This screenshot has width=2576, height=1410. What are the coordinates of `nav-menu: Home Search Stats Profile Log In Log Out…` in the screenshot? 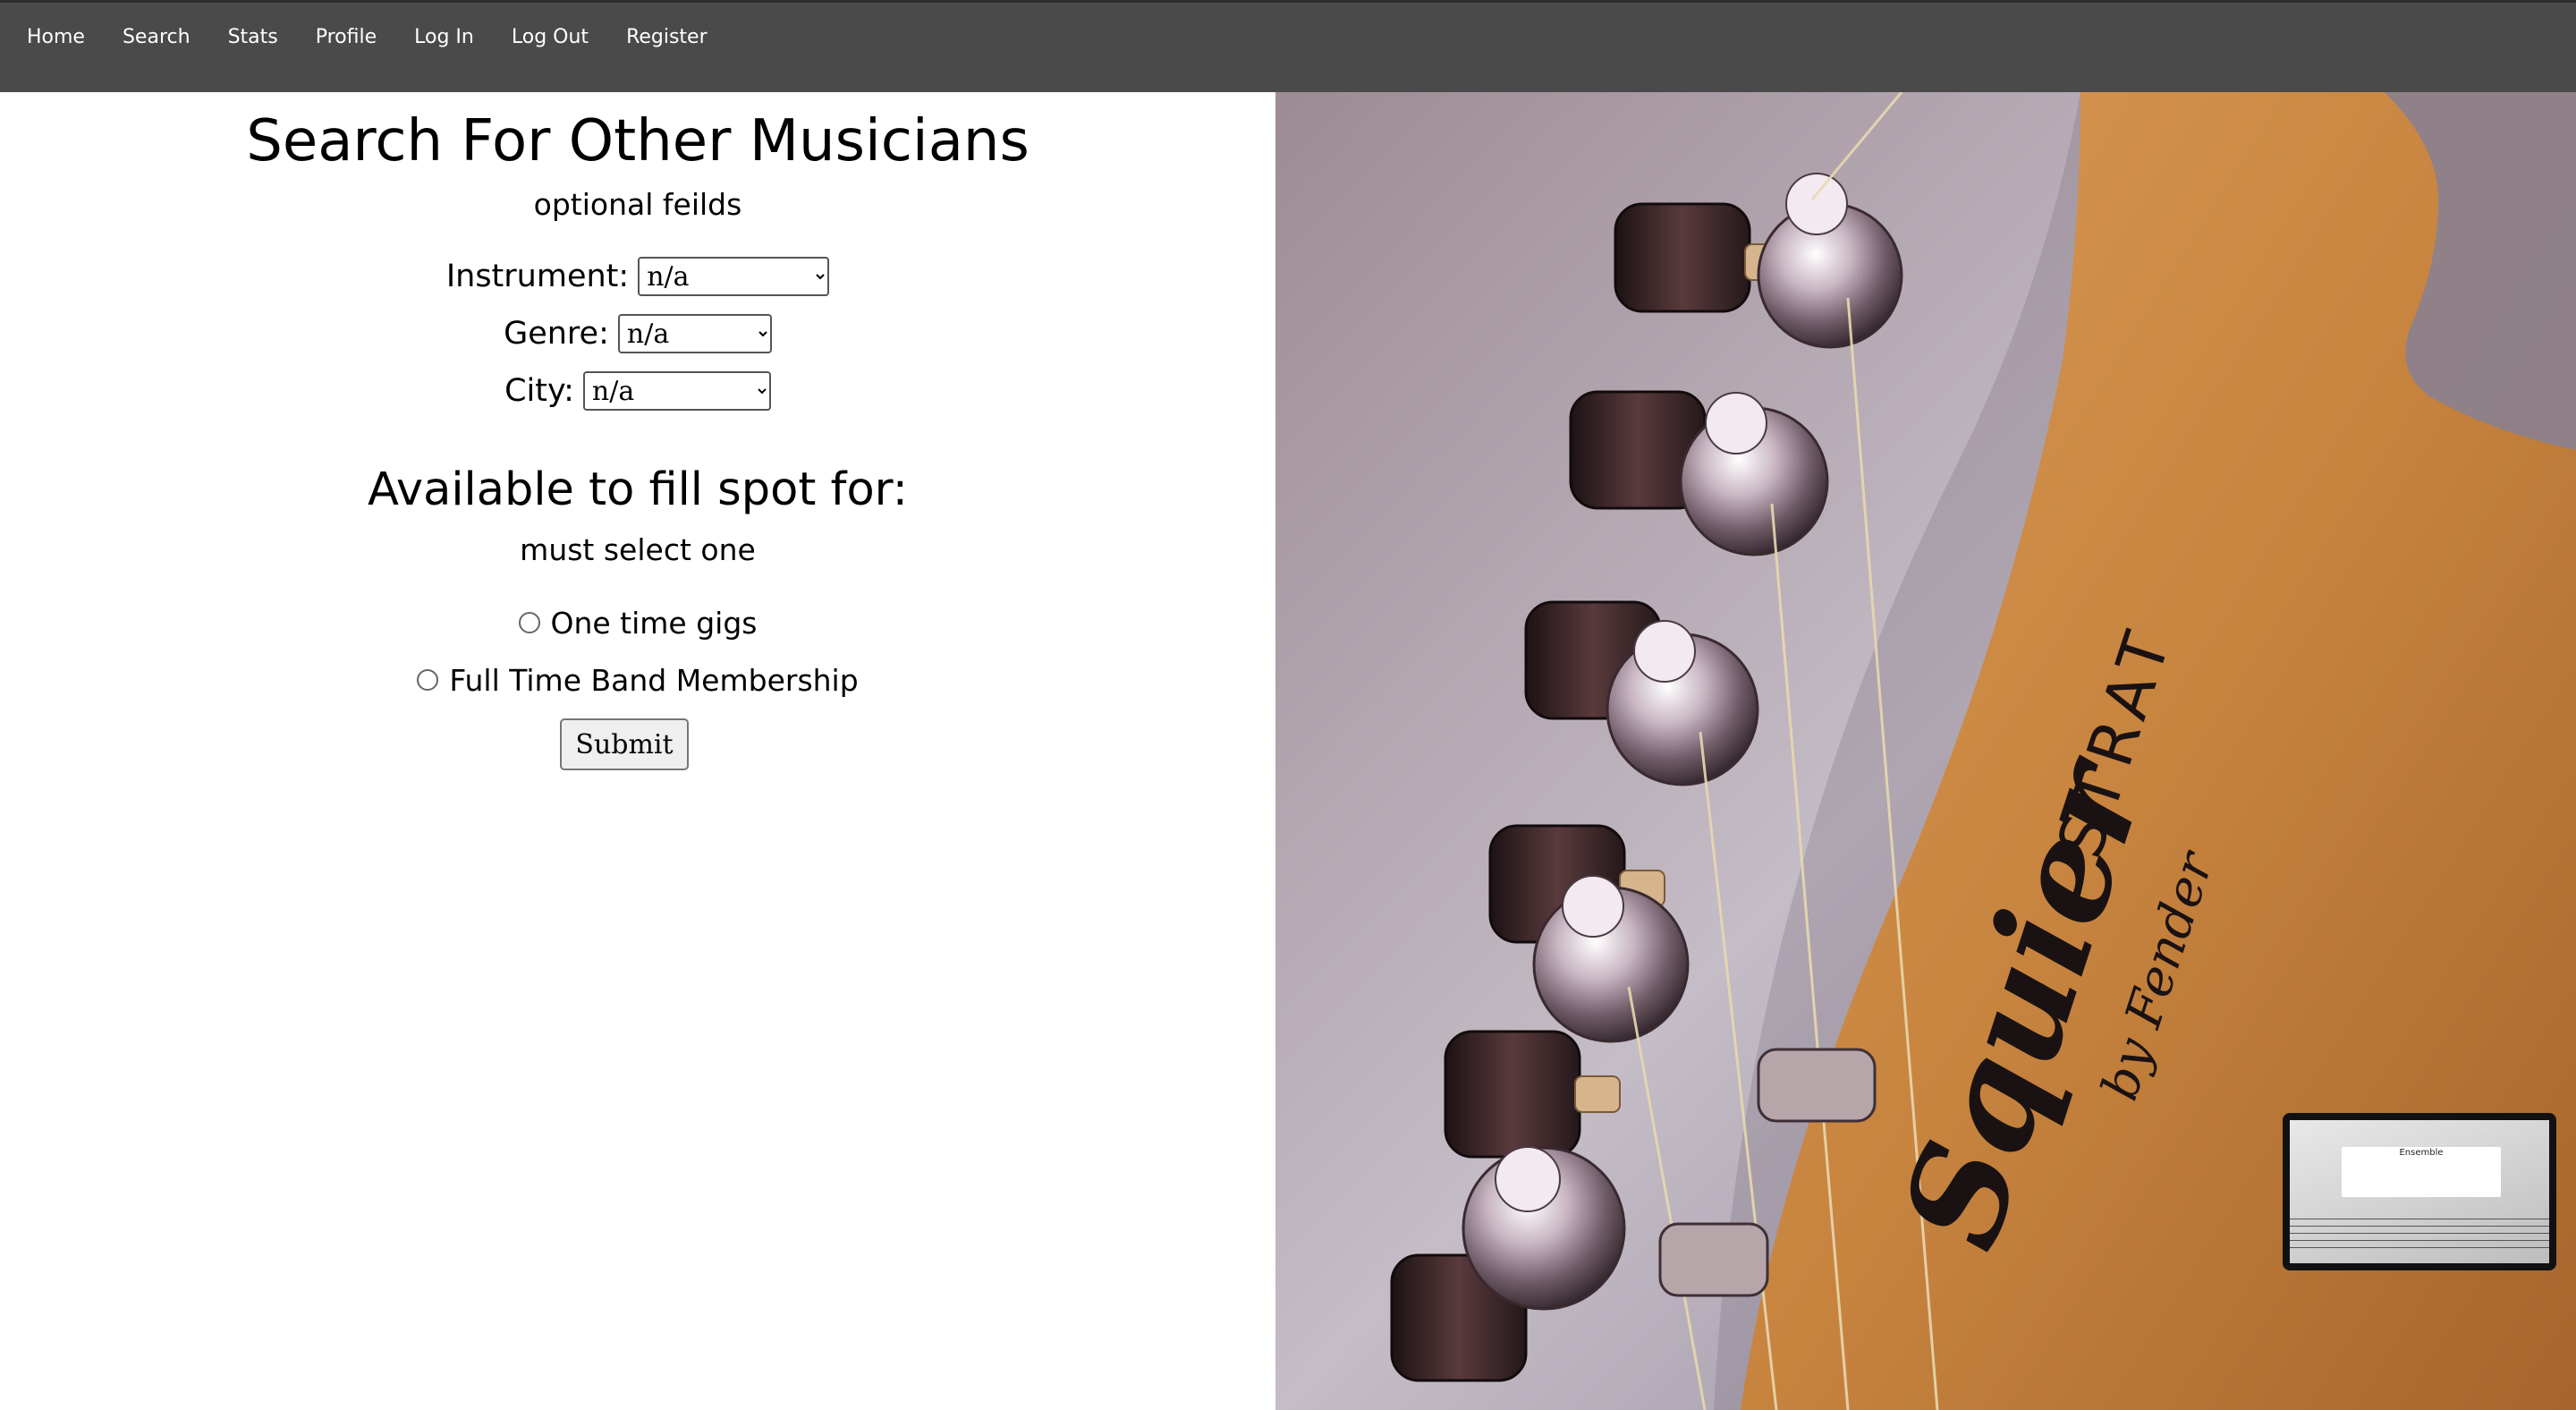 It's located at (386, 37).